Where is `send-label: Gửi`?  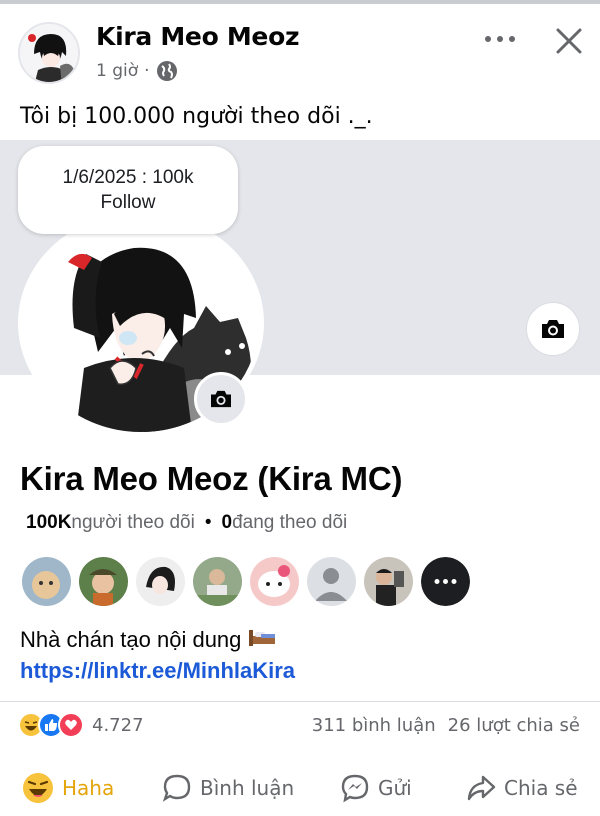 send-label: Gửi is located at coordinates (395, 788).